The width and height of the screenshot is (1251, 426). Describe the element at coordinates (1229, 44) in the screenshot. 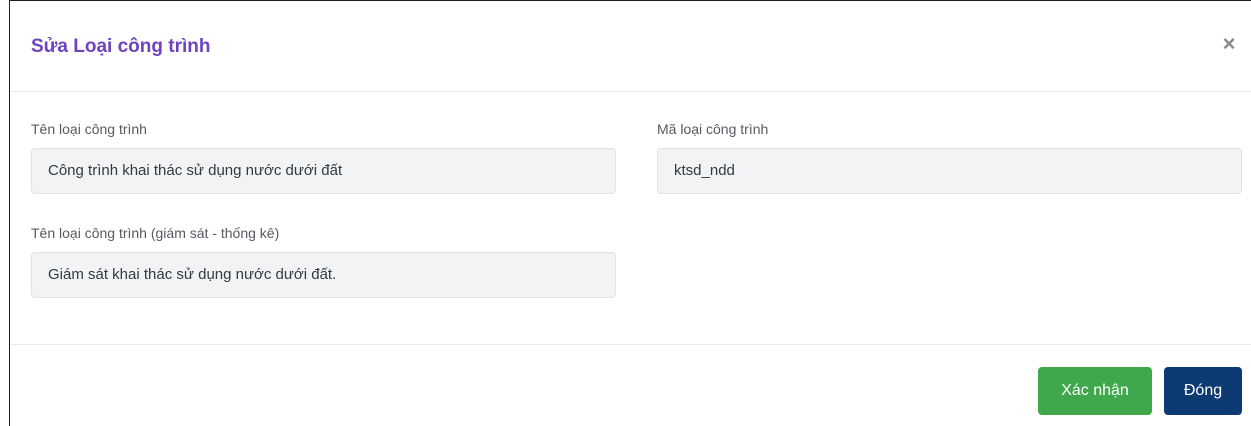

I see `close-icon: ×` at that location.